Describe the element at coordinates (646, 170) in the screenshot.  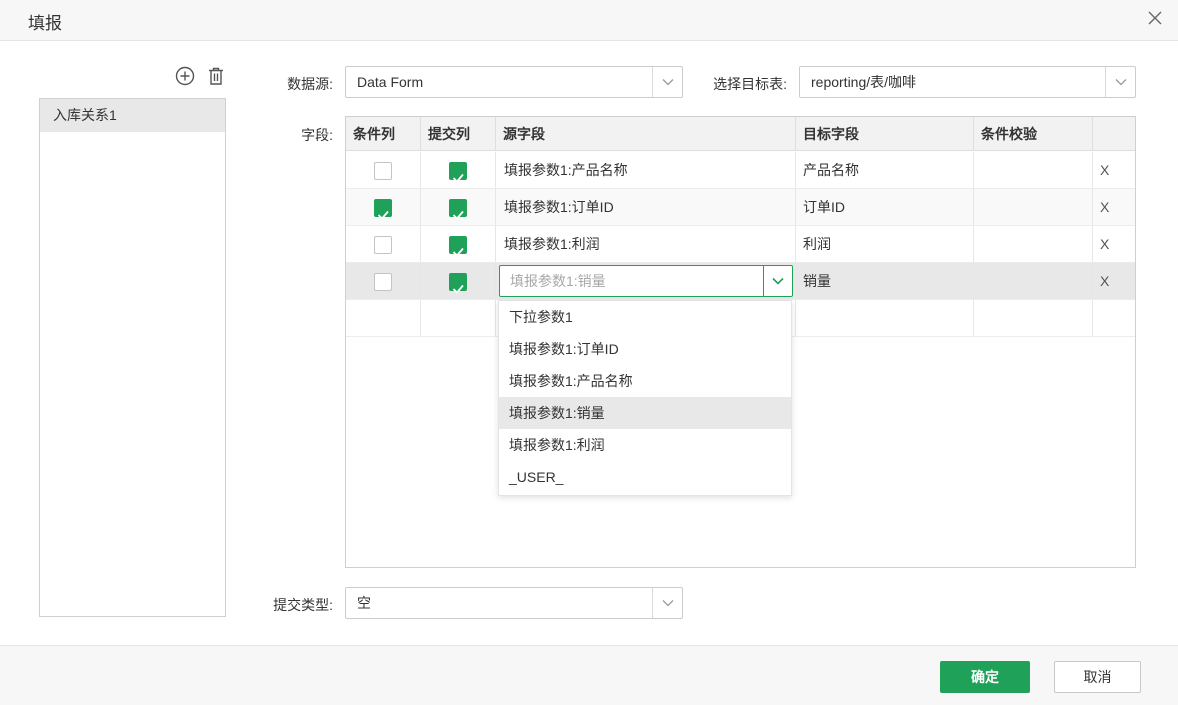
I see `source-field: 填报参数1:产品名称` at that location.